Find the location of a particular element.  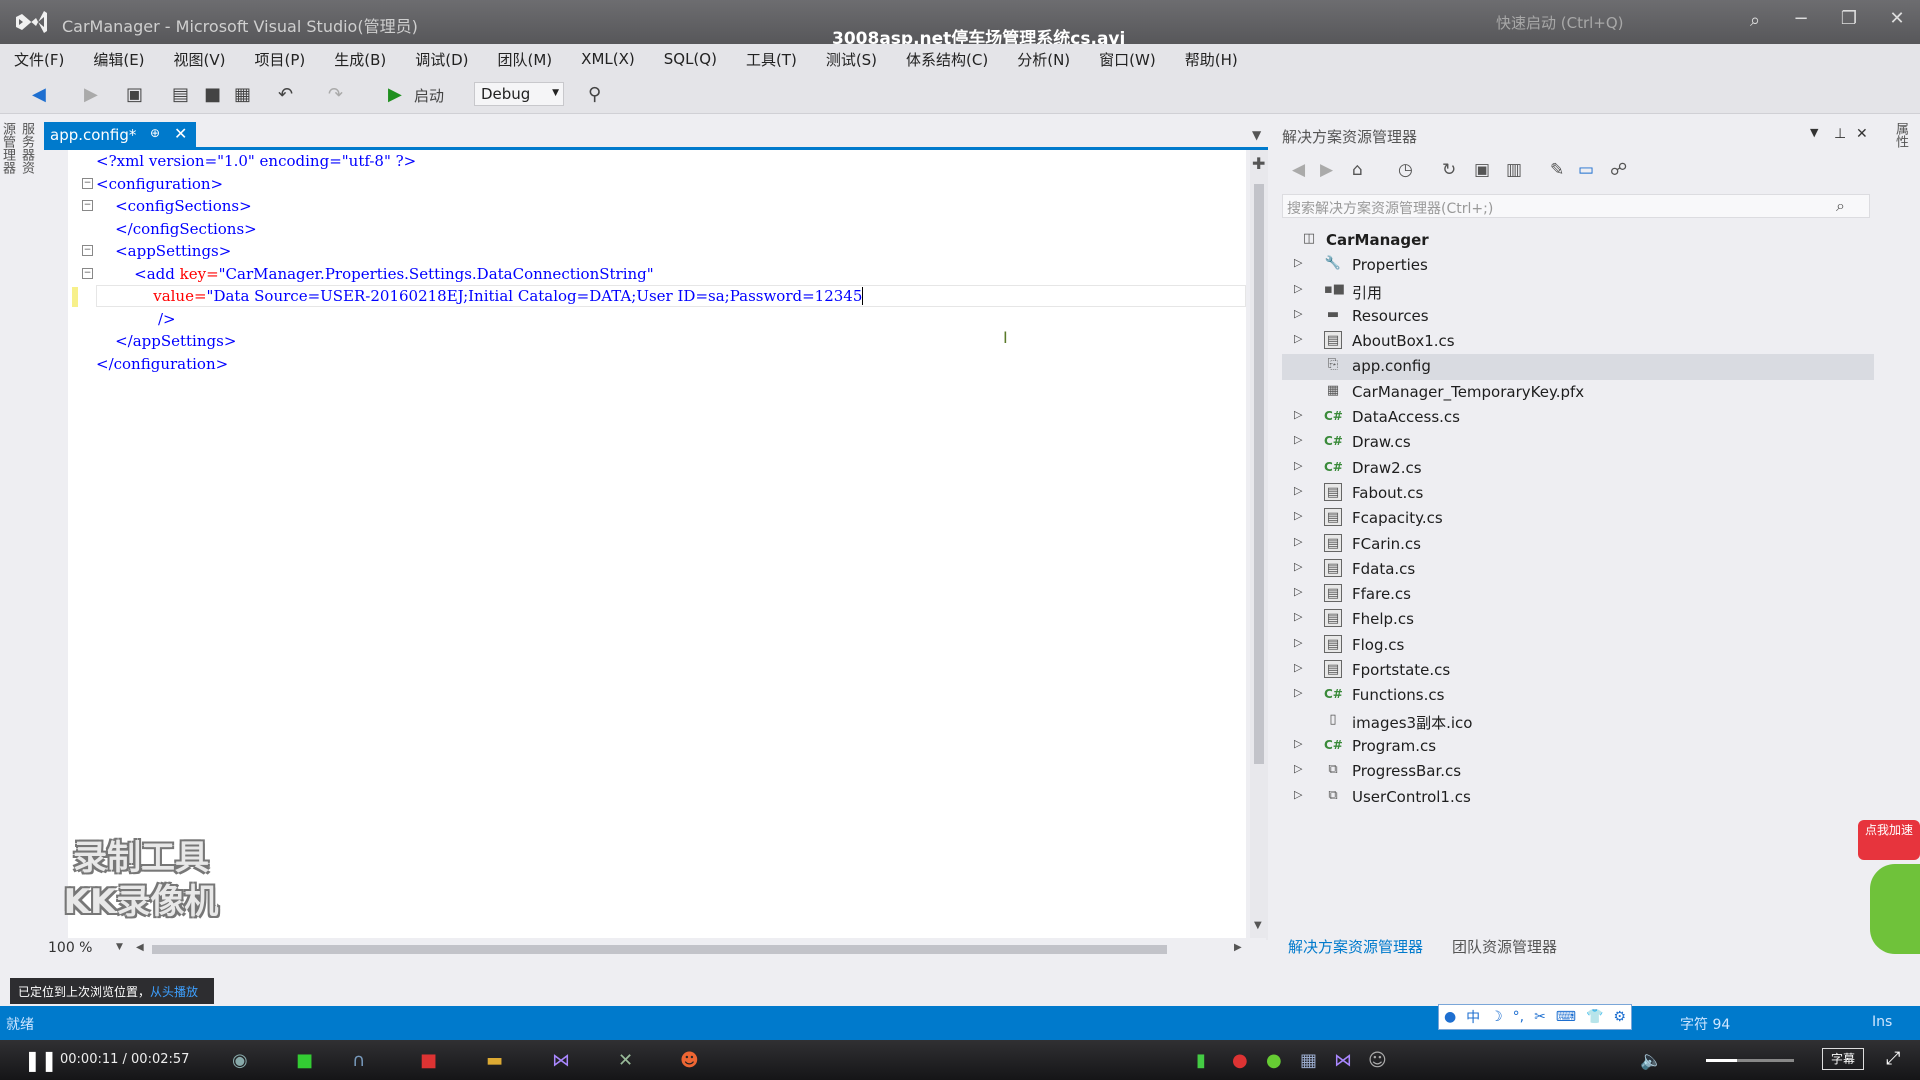

ime-punctuation-icon: °, is located at coordinates (1518, 1017).